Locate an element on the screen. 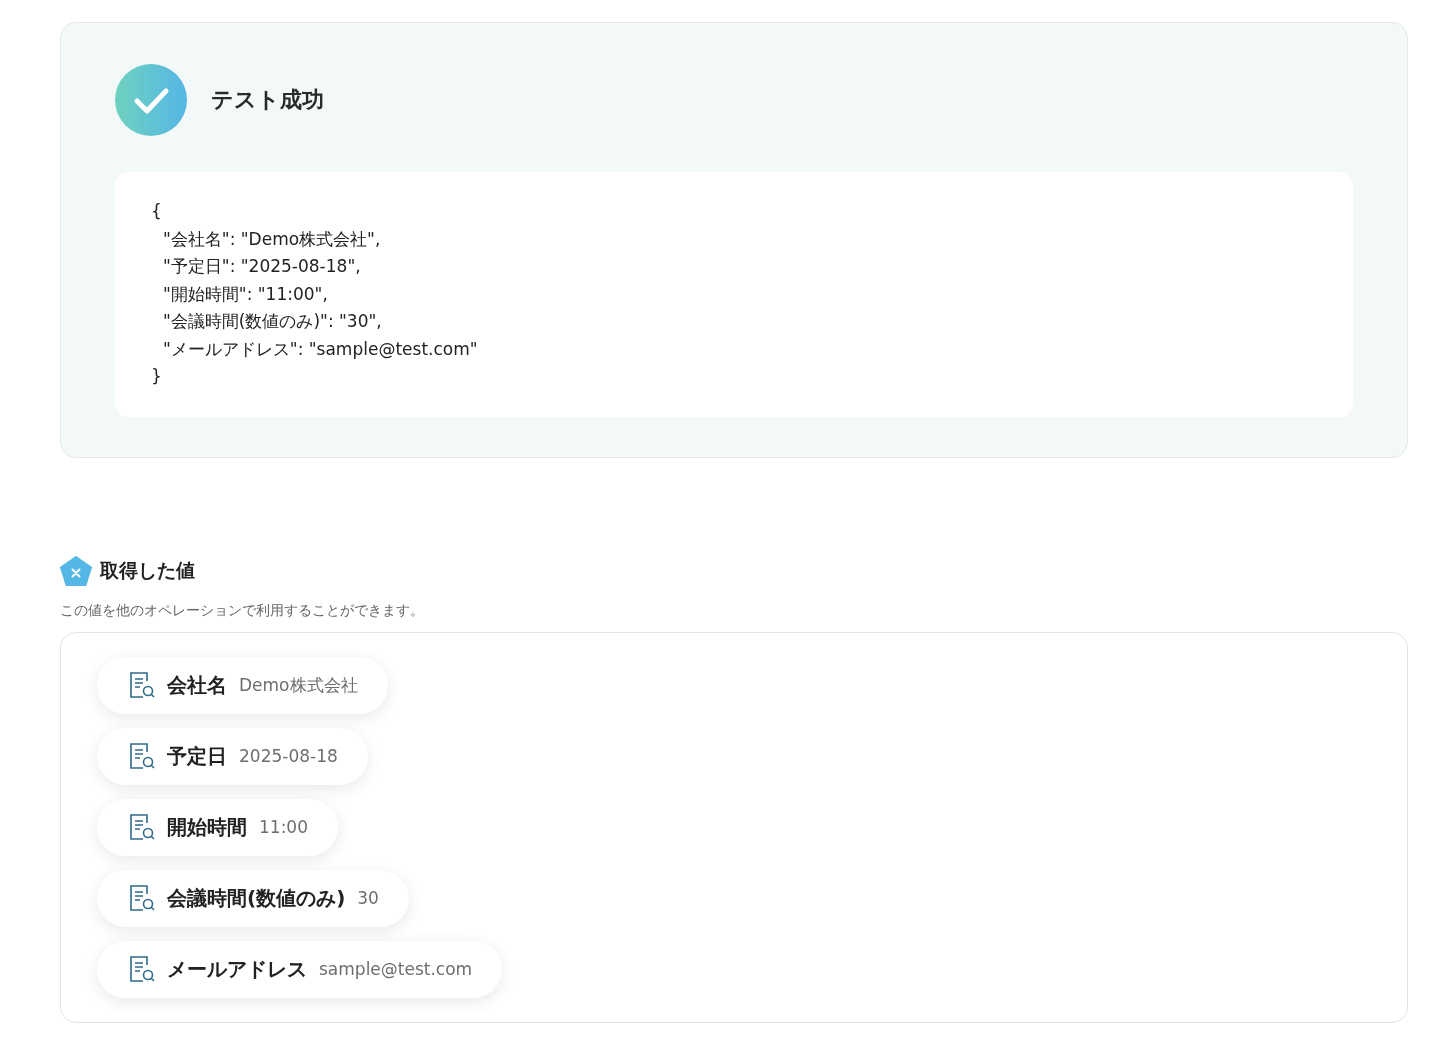  value-chip: 会議時間(数値のみ) 30 is located at coordinates (253, 898).